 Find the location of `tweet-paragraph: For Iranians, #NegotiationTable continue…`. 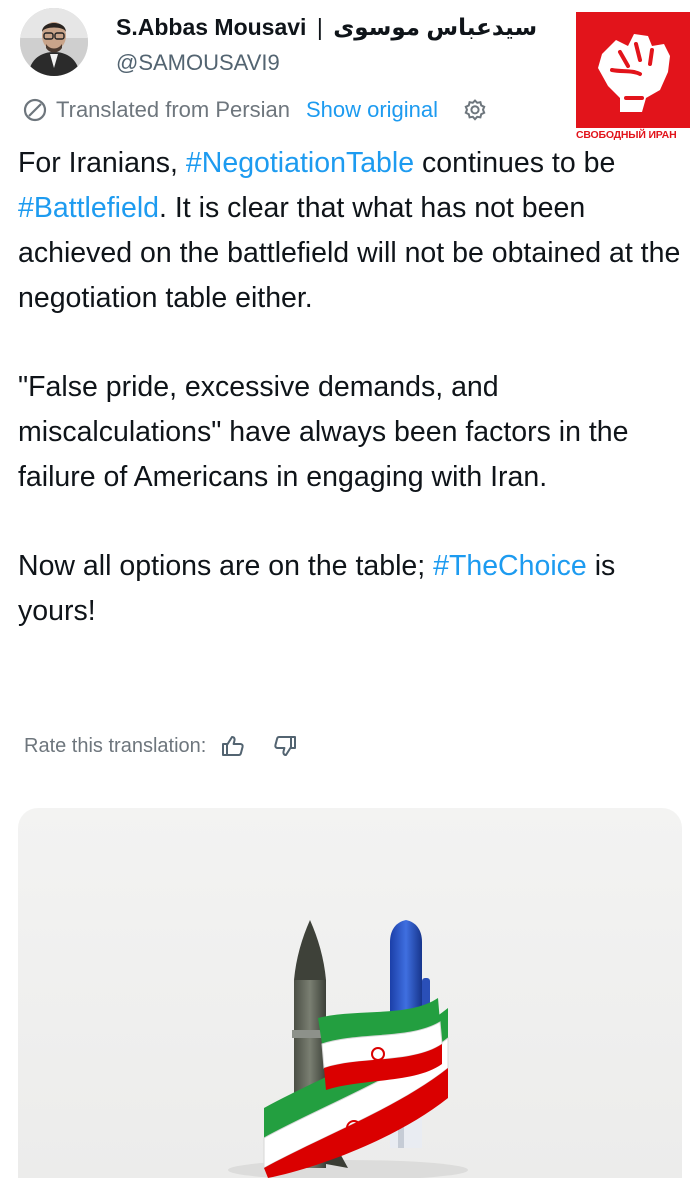

tweet-paragraph: For Iranians, #NegotiationTable continue… is located at coordinates (353, 231).